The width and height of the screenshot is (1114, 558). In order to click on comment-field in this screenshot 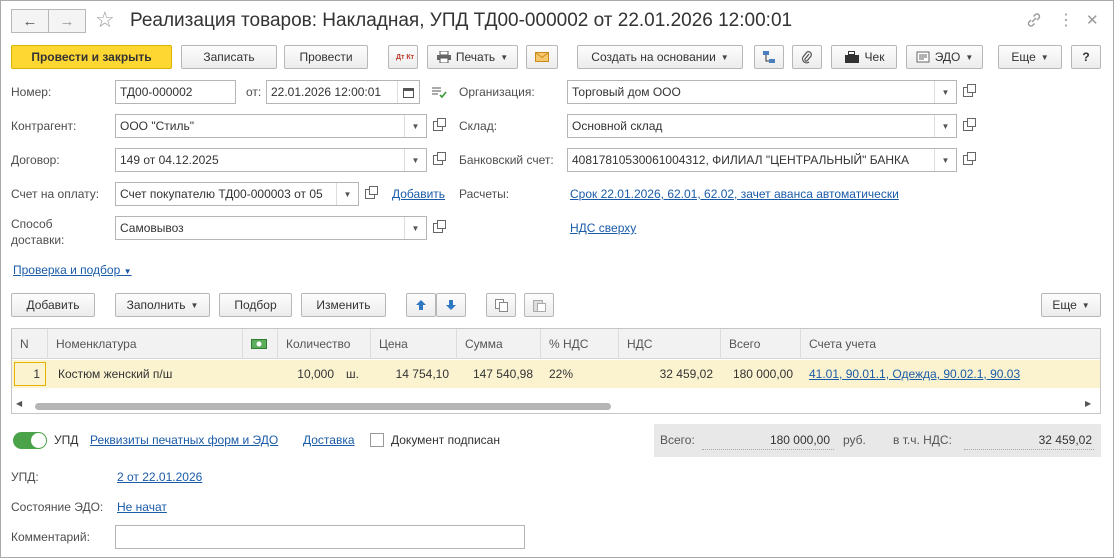, I will do `click(320, 537)`.